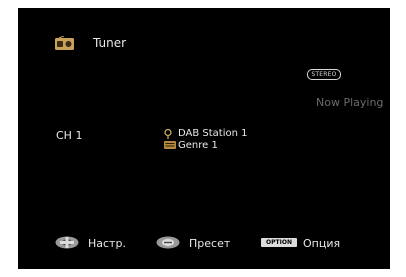  I want to click on dpad-icon, so click(168, 242).